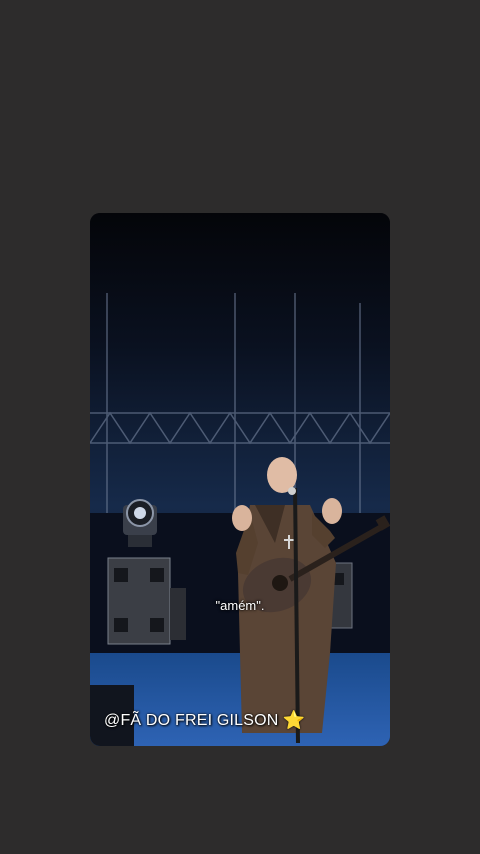 The image size is (480, 854). Describe the element at coordinates (191, 720) in the screenshot. I see `credit-text: @FÃ DO FREI GILSON` at that location.